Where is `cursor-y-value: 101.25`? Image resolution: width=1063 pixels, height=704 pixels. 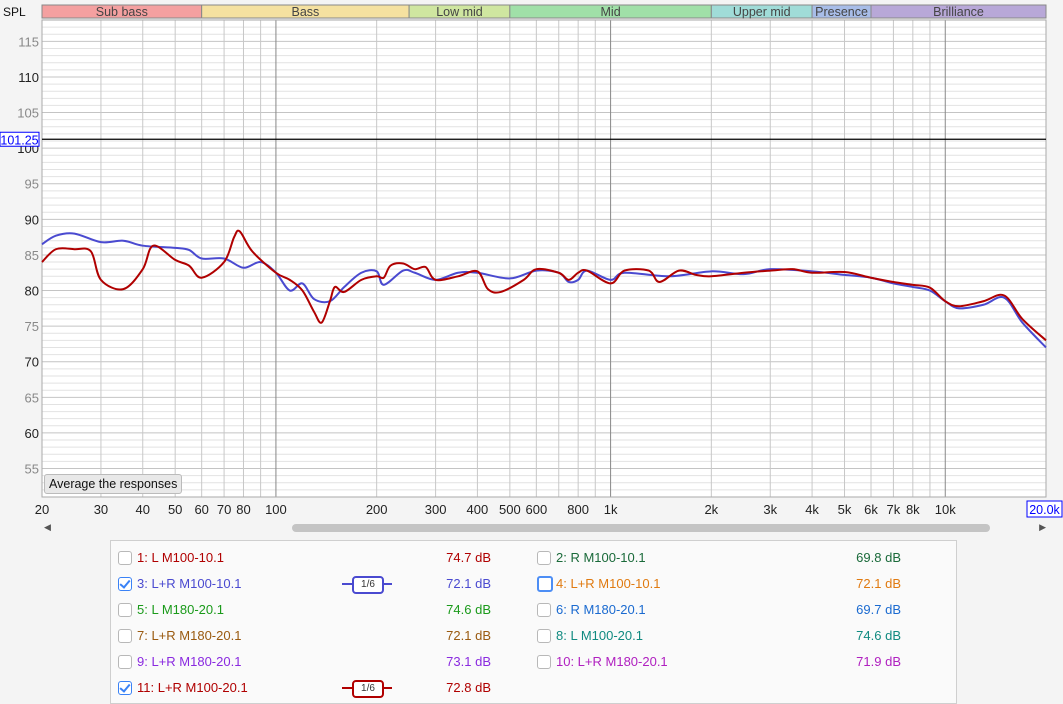
cursor-y-value: 101.25 is located at coordinates (19, 140).